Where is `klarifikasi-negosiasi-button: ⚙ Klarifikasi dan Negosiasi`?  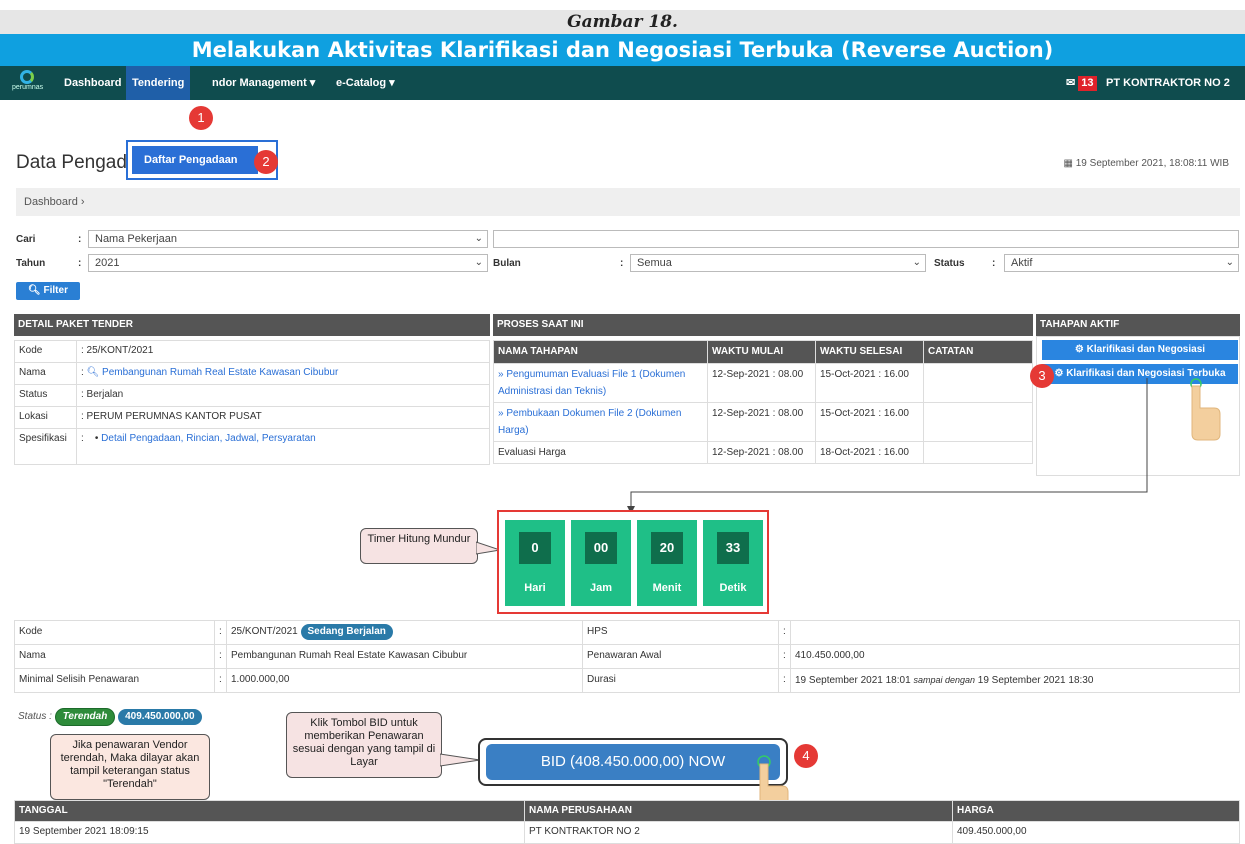
klarifikasi-negosiasi-button: ⚙ Klarifikasi dan Negosiasi is located at coordinates (1140, 350).